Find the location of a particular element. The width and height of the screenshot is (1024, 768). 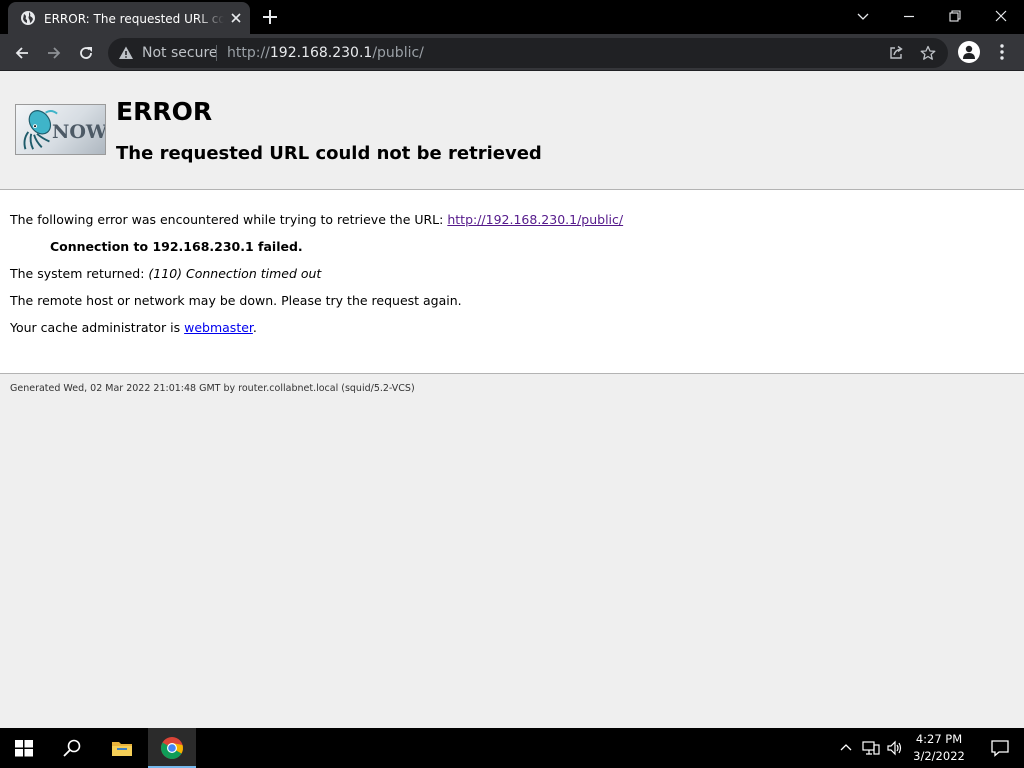

security-label: Not secure is located at coordinates (180, 53).